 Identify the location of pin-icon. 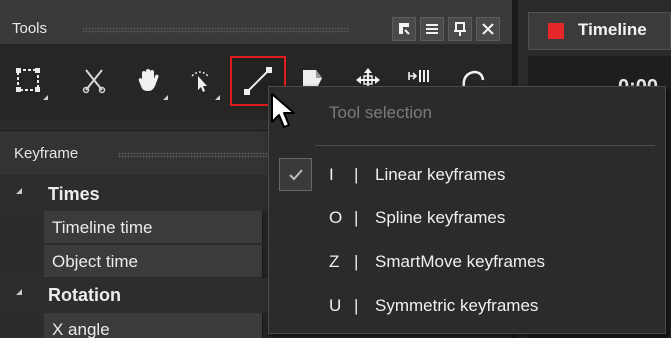
(460, 29).